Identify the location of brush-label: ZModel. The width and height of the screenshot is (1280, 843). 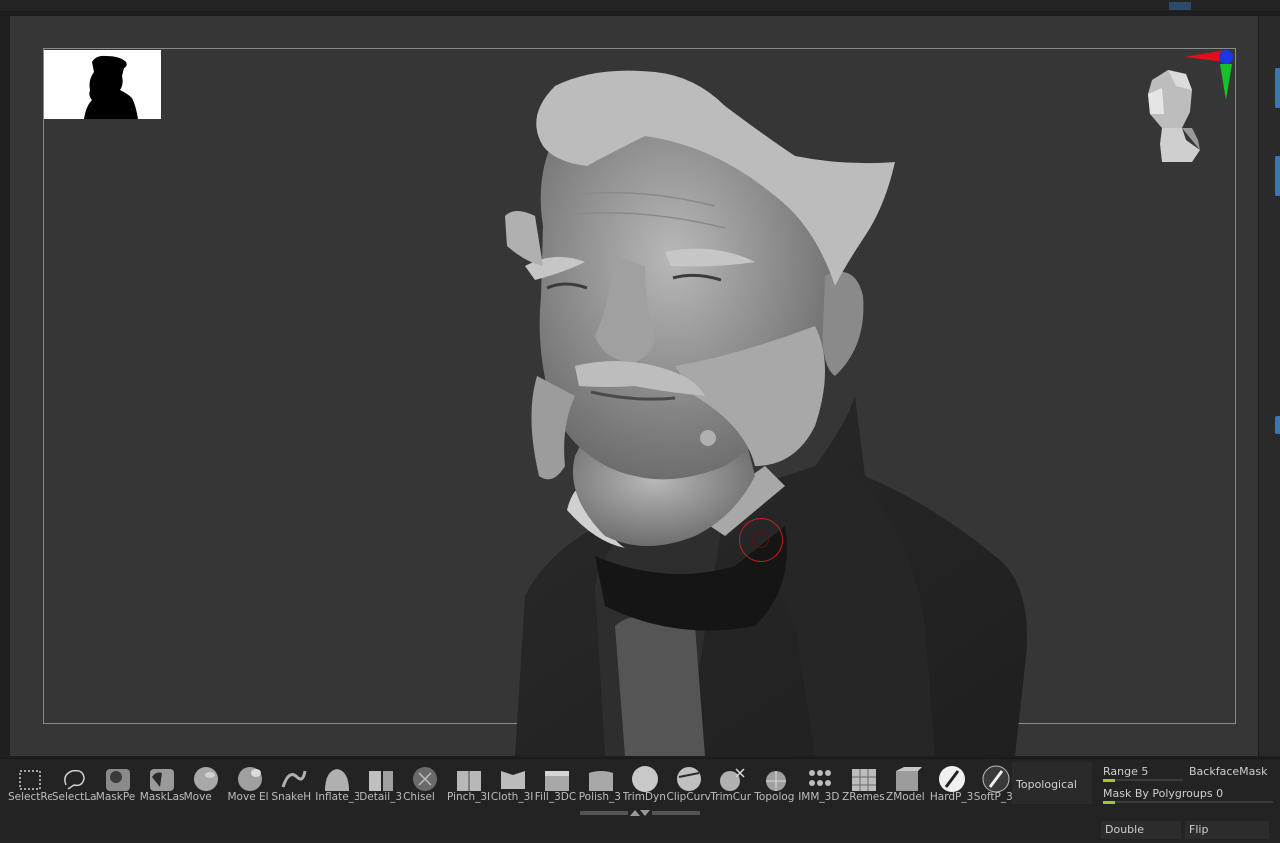
(905, 797).